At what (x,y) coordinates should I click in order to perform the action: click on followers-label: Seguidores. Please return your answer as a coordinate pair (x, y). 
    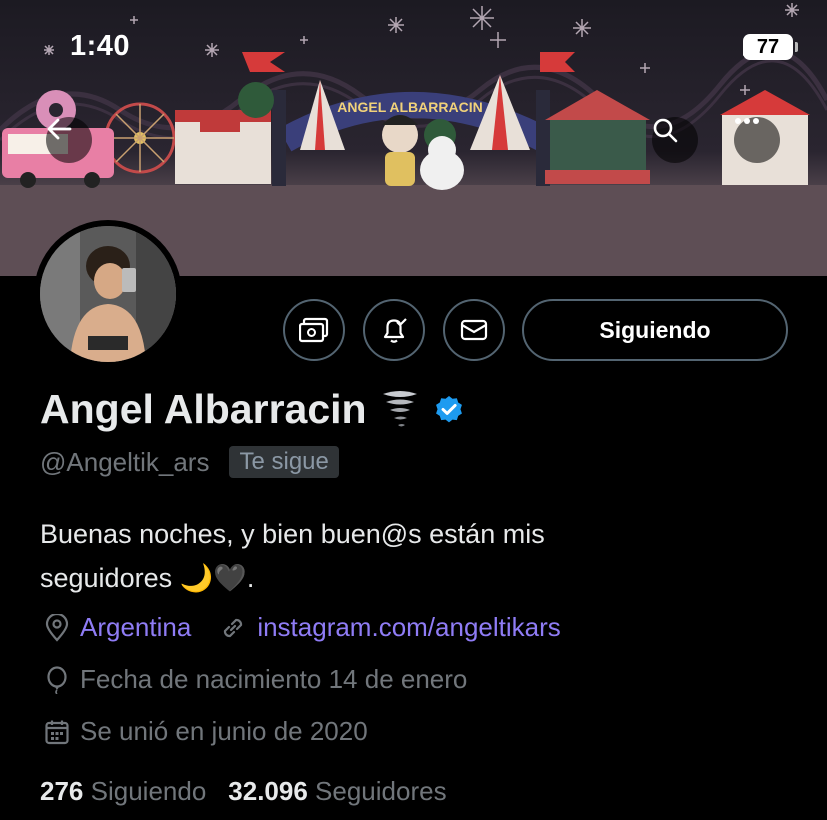
    Looking at the image, I should click on (381, 791).